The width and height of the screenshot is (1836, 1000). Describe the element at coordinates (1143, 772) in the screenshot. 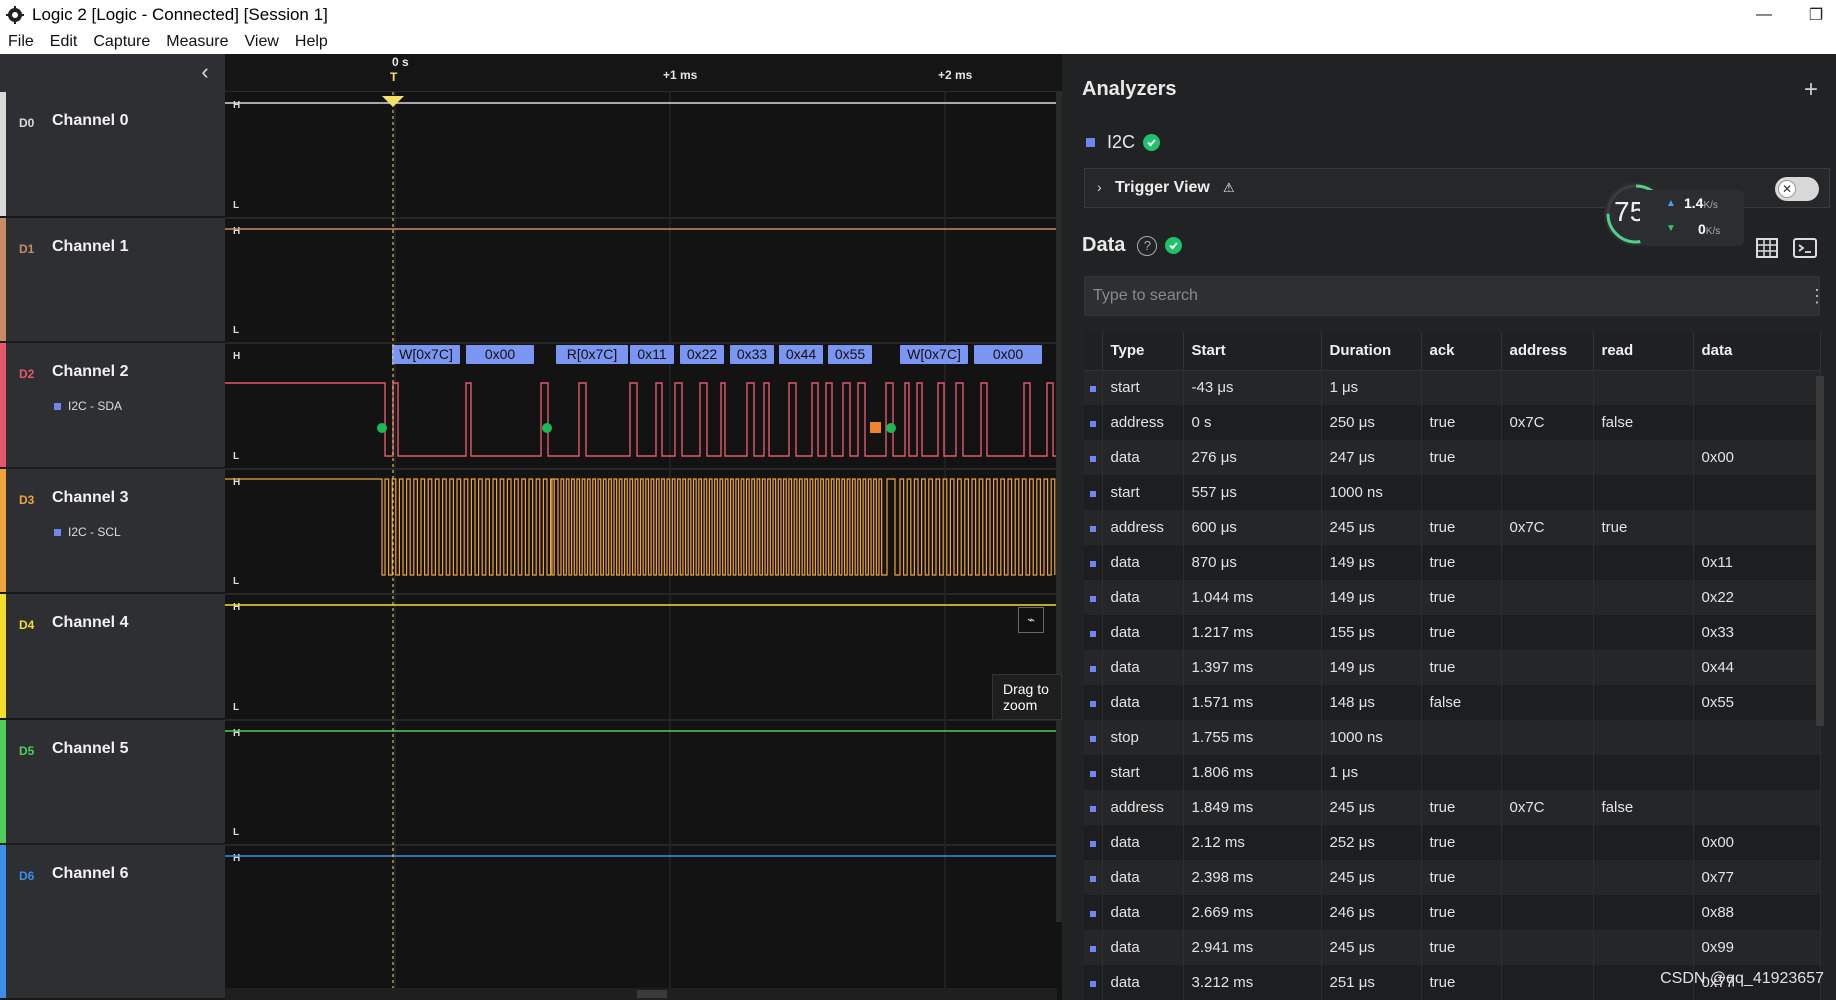

I see `cell-type: start` at that location.